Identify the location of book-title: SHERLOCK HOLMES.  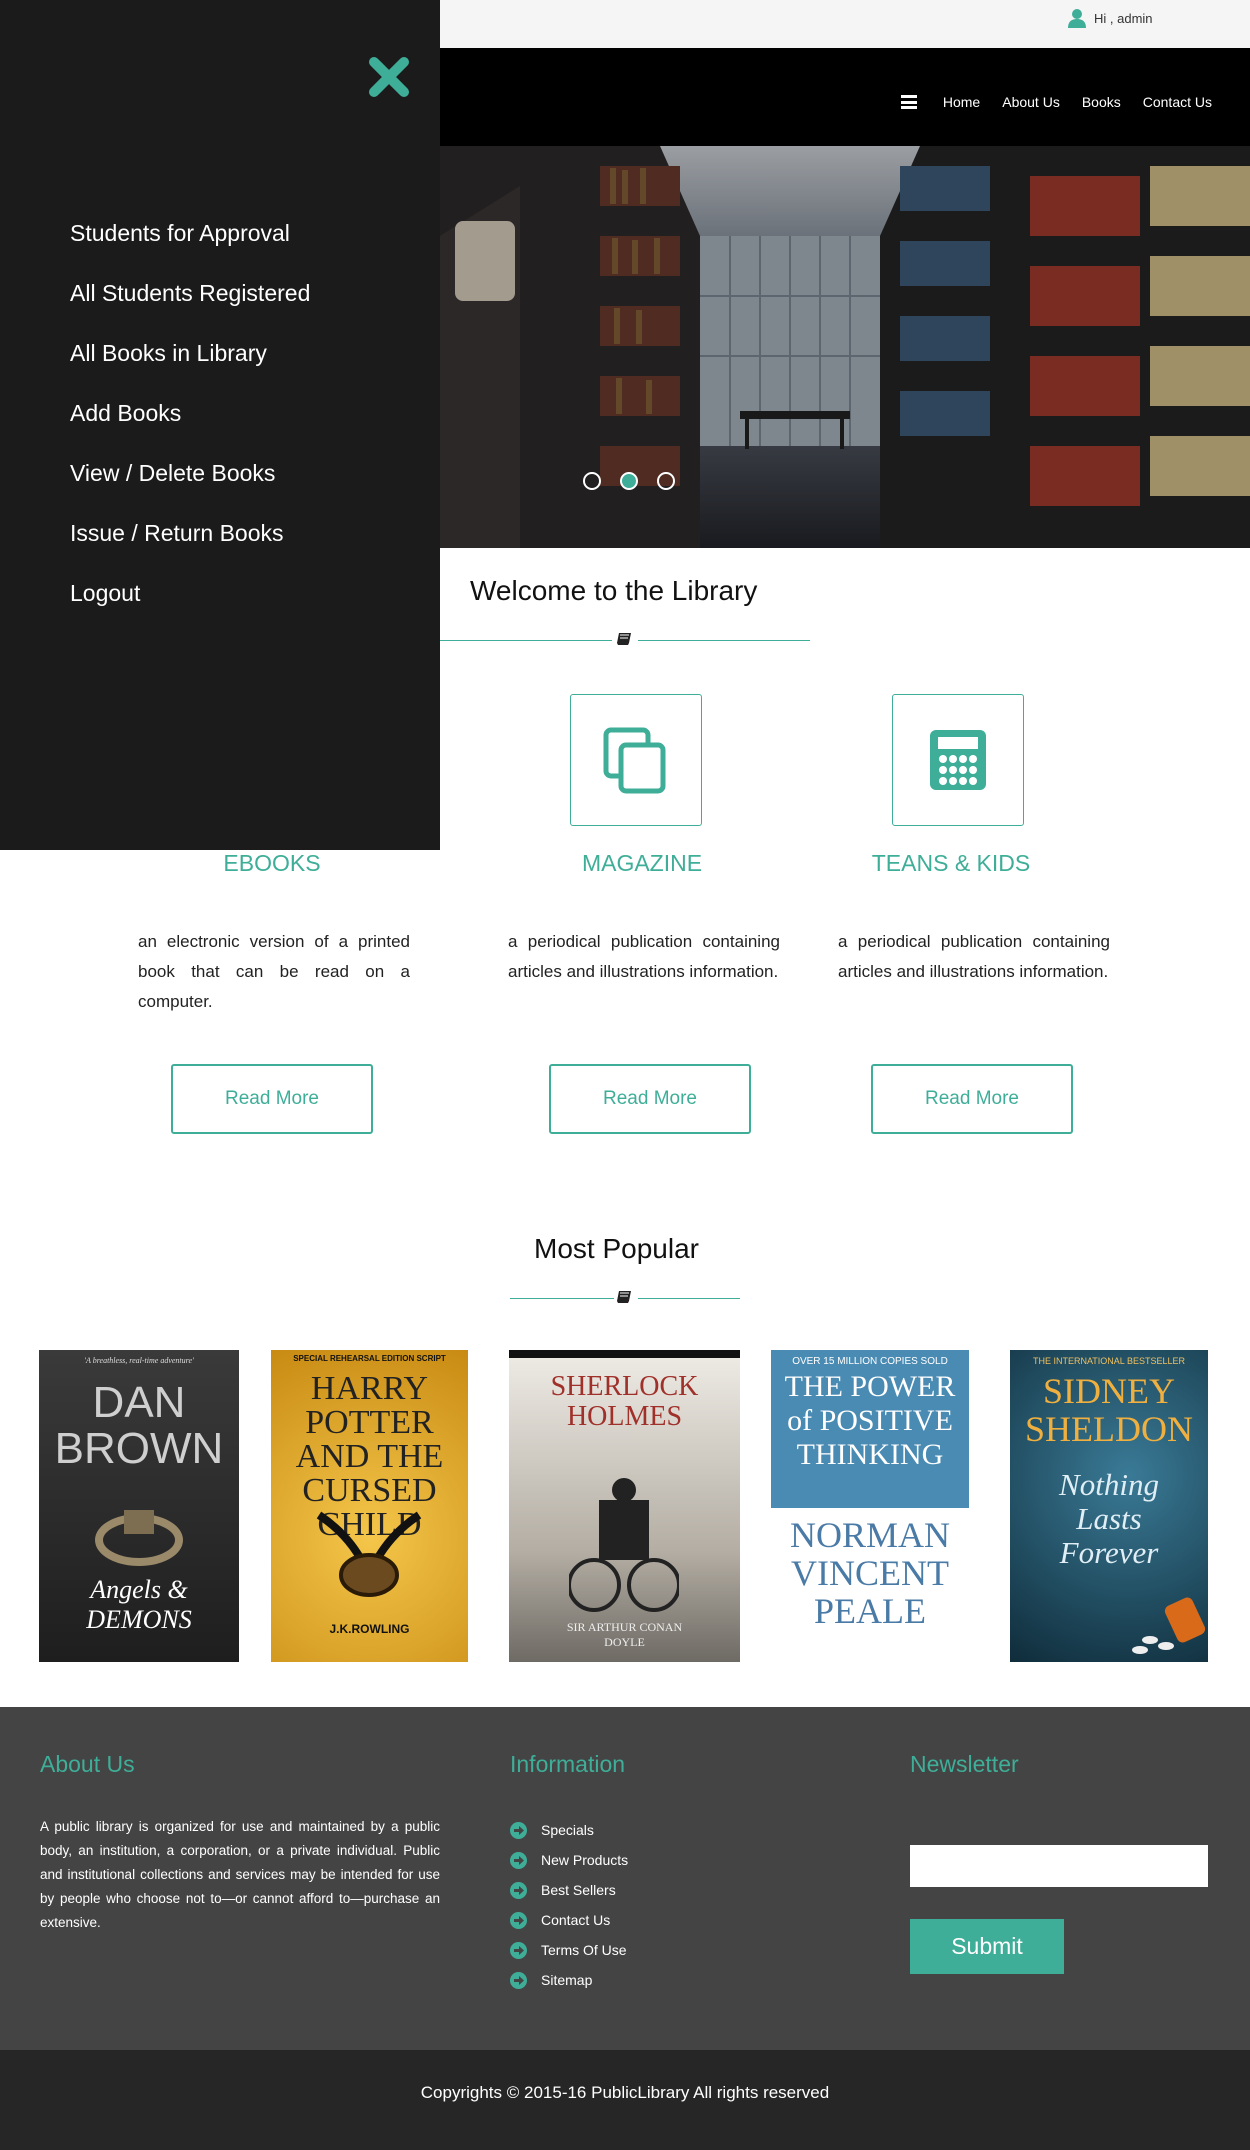
(624, 1401).